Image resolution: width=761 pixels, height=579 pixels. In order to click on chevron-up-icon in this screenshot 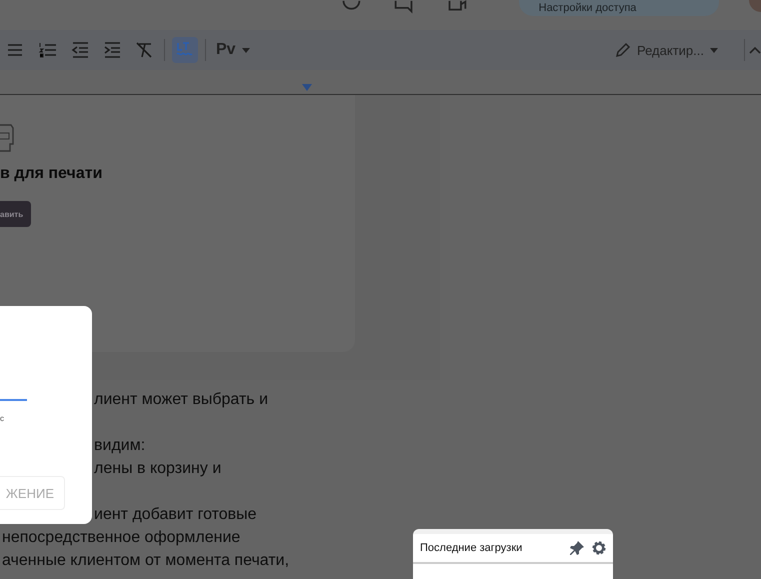, I will do `click(755, 50)`.